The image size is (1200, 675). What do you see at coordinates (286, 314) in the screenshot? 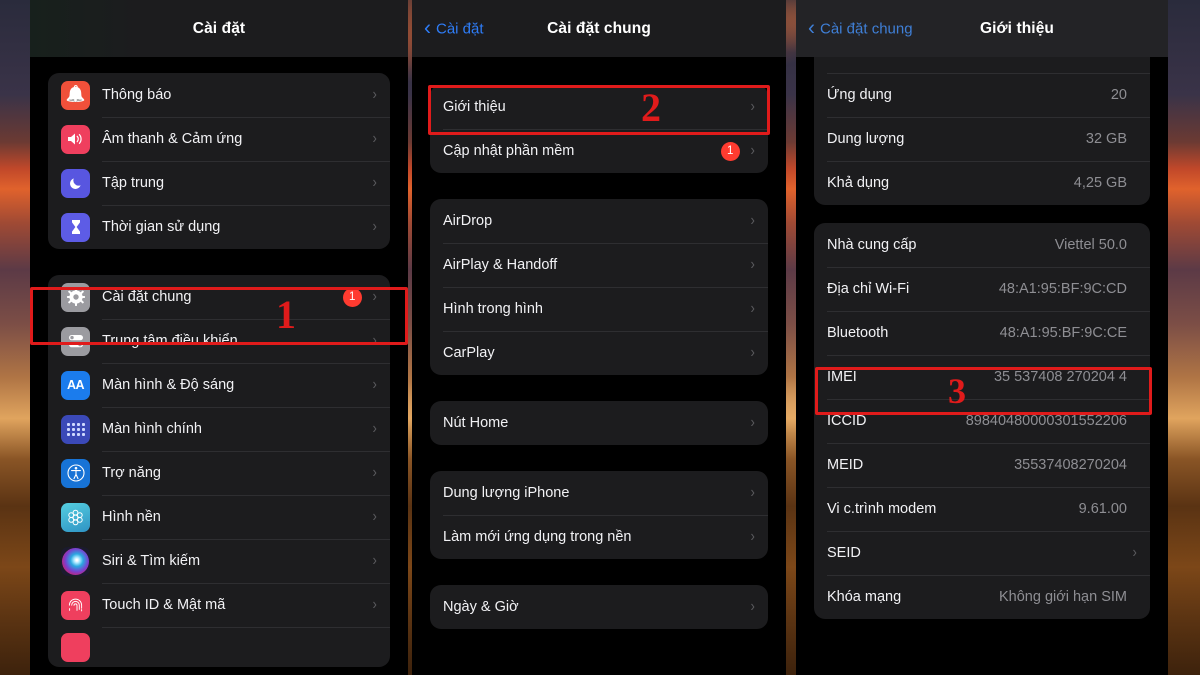
I see `step-1-number: 1` at bounding box center [286, 314].